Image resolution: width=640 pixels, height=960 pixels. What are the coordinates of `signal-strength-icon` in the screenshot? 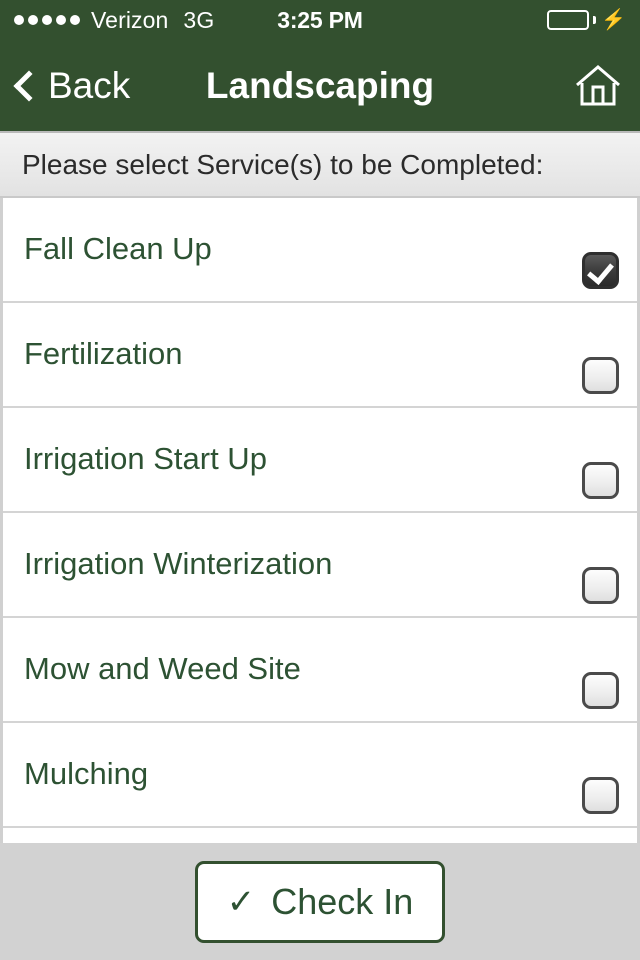 It's located at (47, 20).